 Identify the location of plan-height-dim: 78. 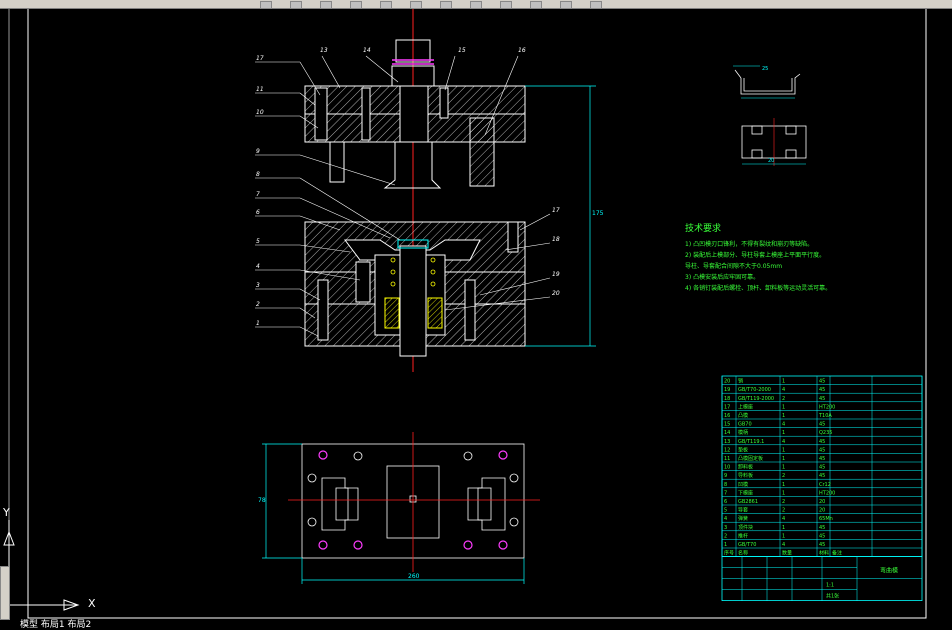
(262, 500).